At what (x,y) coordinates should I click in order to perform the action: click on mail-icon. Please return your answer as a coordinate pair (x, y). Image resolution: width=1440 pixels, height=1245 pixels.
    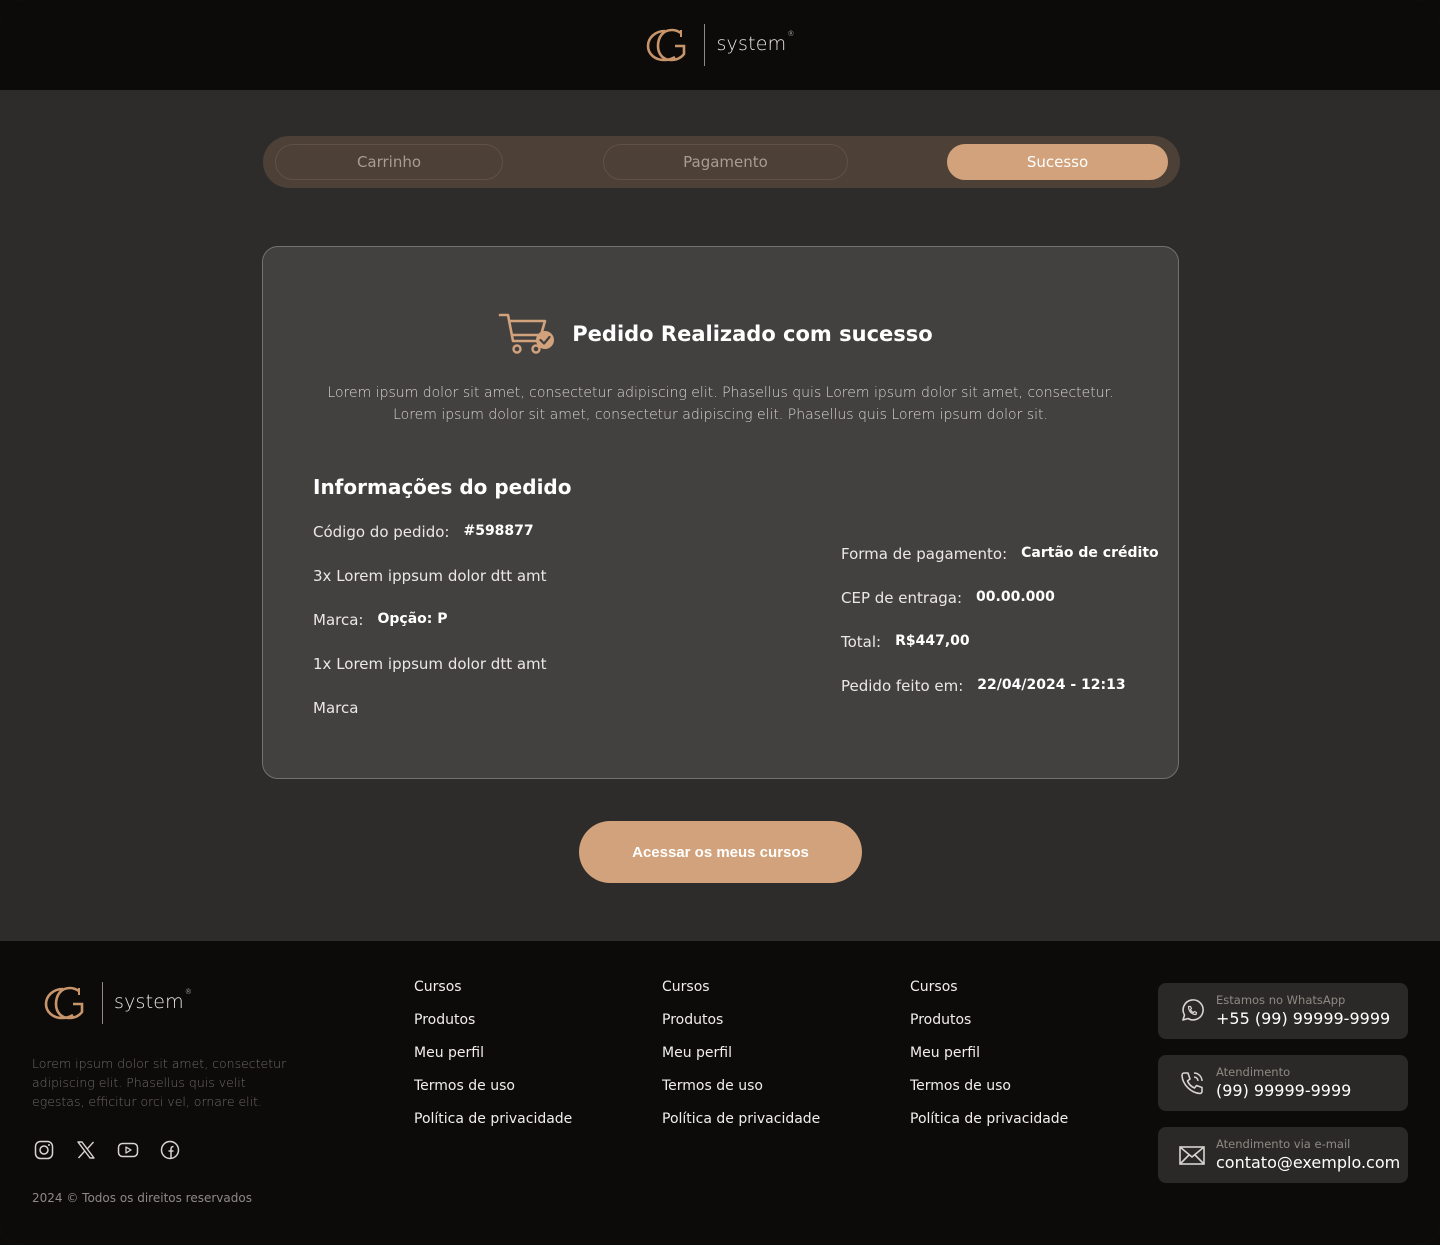
    Looking at the image, I should click on (1192, 1155).